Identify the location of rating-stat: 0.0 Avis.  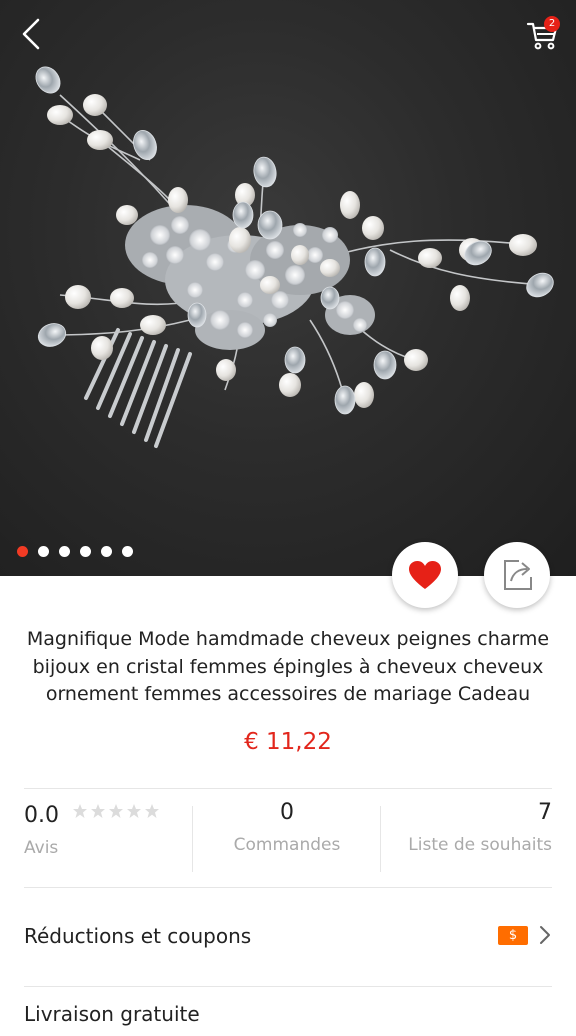
(108, 837).